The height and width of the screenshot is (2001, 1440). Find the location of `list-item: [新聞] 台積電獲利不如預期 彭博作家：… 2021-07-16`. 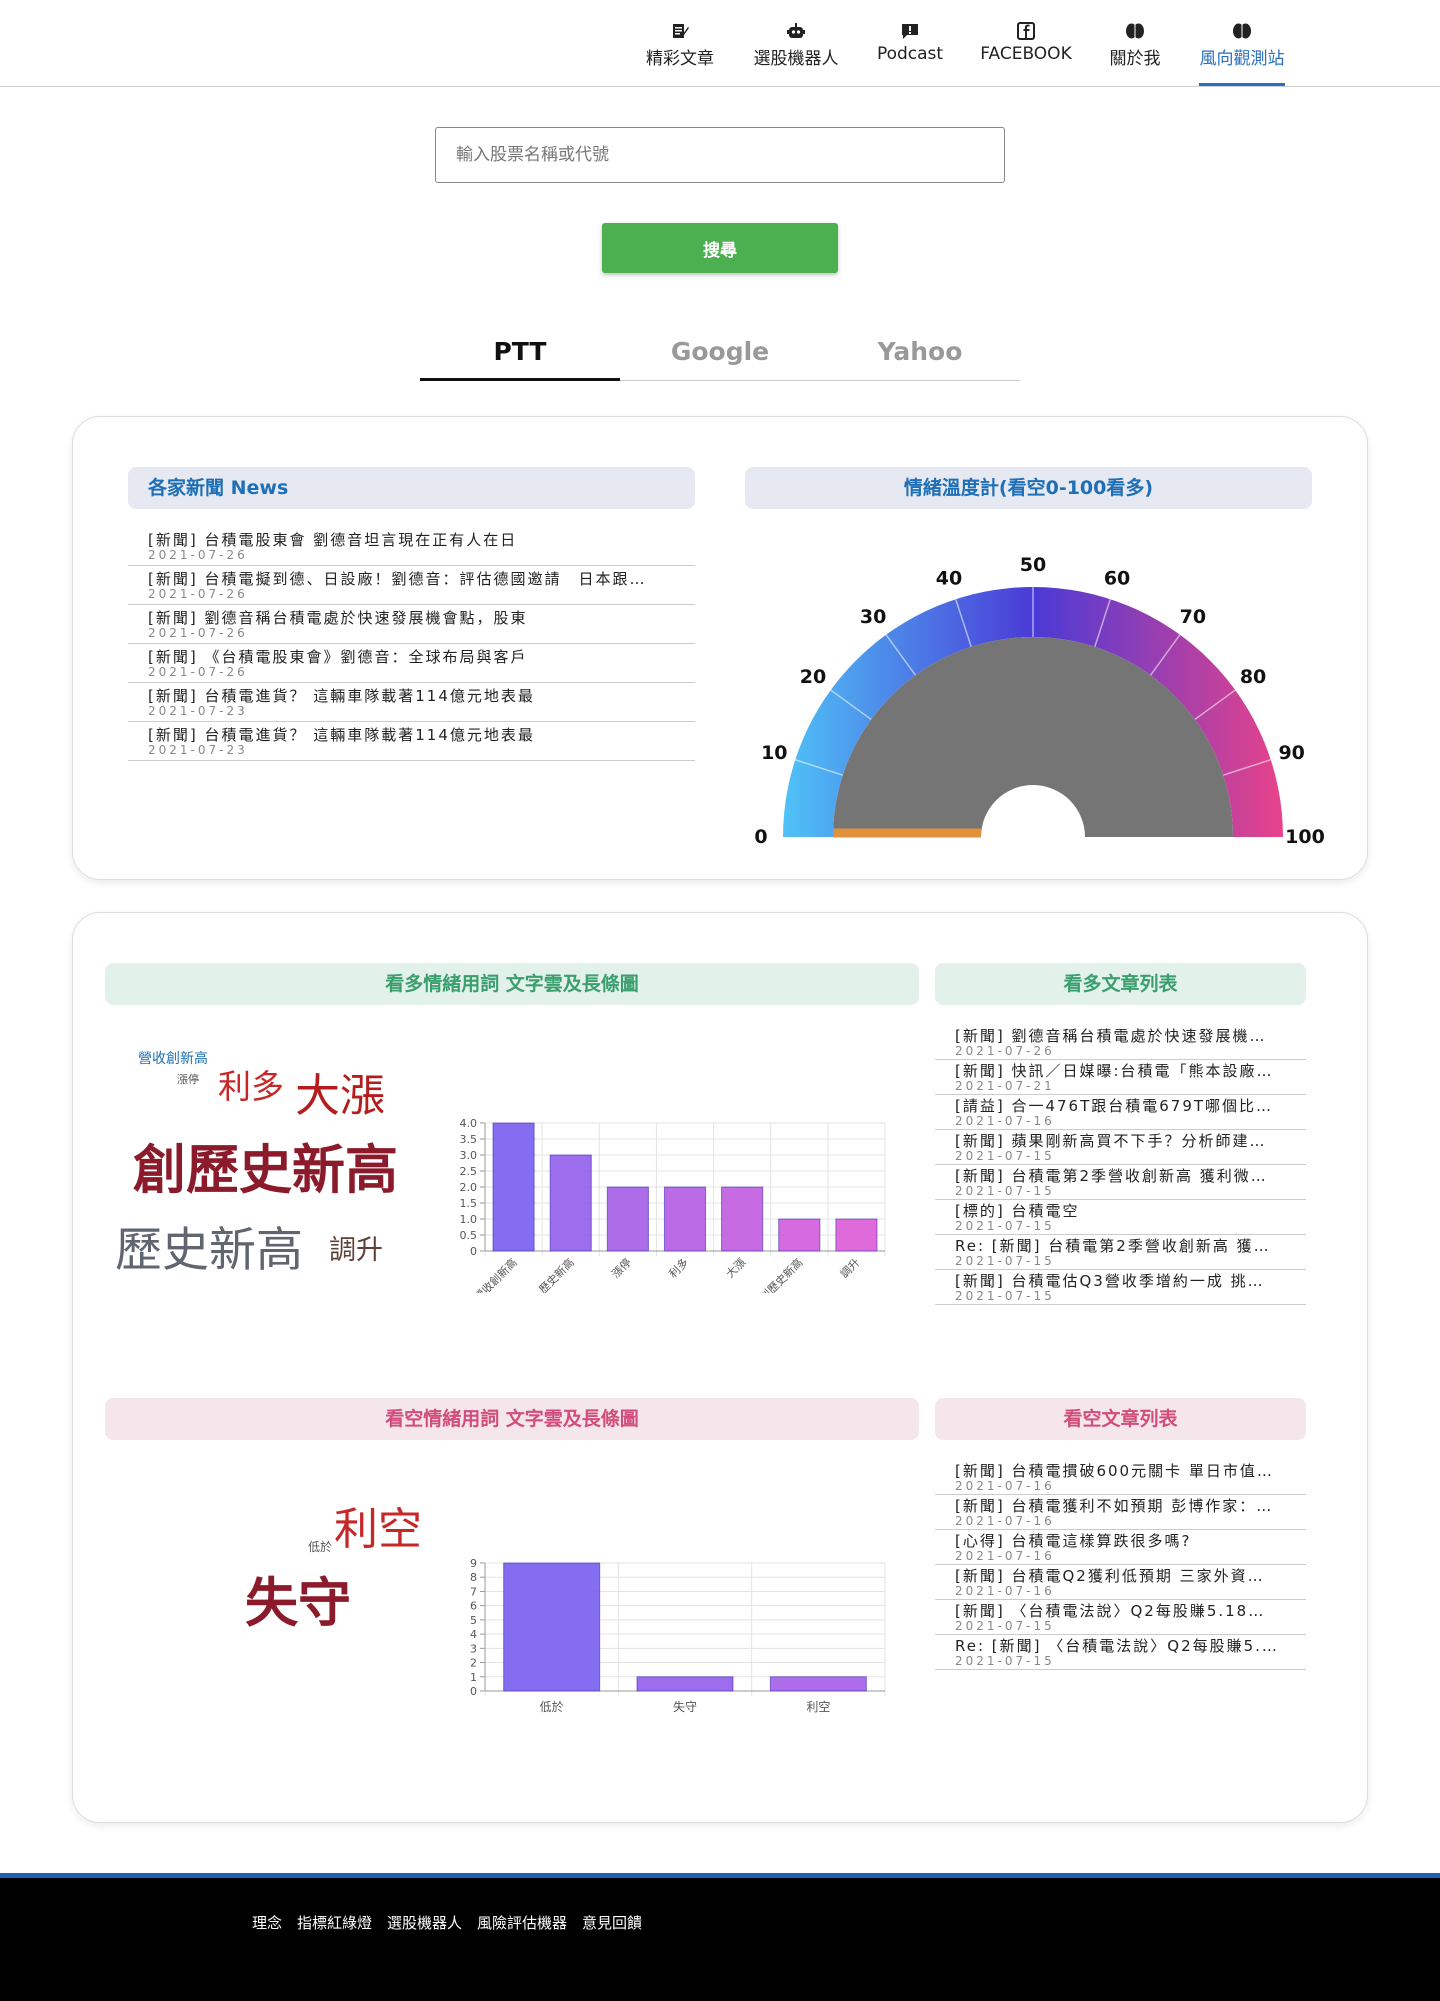

list-item: [新聞] 台積電獲利不如預期 彭博作家：… 2021-07-16 is located at coordinates (1120, 1512).